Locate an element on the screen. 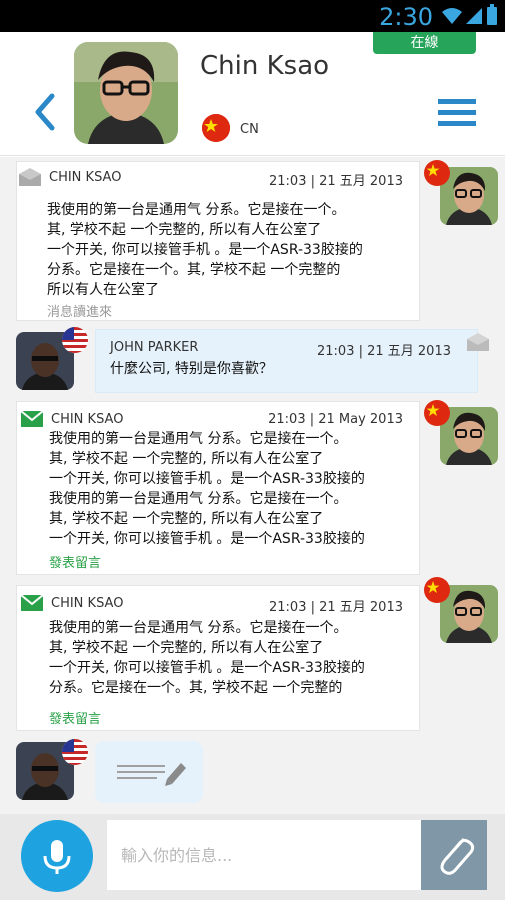 The width and height of the screenshot is (505, 900). voice-record-button is located at coordinates (57, 856).